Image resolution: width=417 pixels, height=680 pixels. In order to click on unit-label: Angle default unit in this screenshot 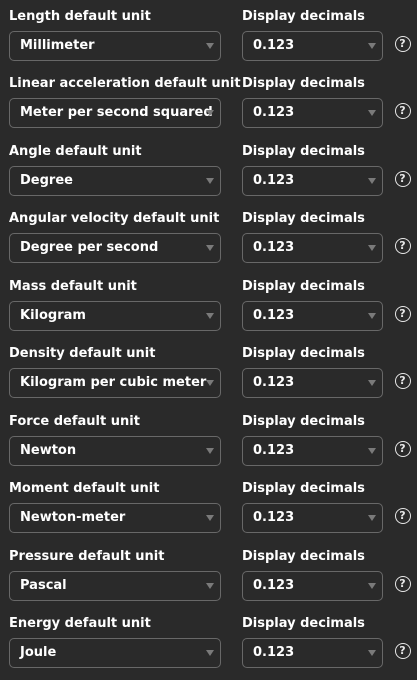, I will do `click(75, 151)`.